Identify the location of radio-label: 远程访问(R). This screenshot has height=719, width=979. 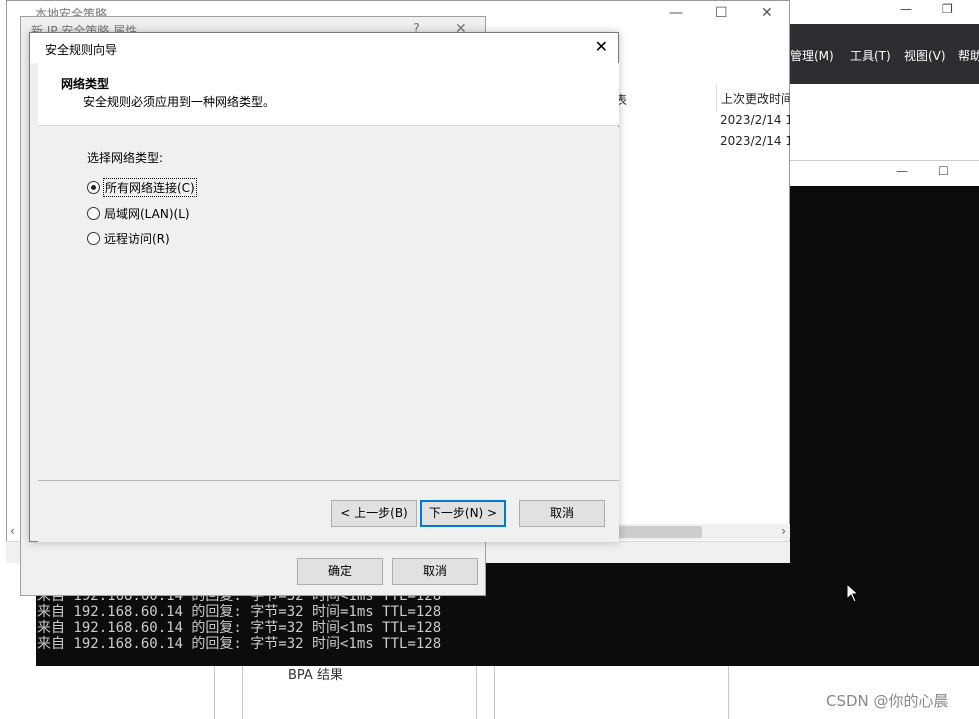
(137, 238).